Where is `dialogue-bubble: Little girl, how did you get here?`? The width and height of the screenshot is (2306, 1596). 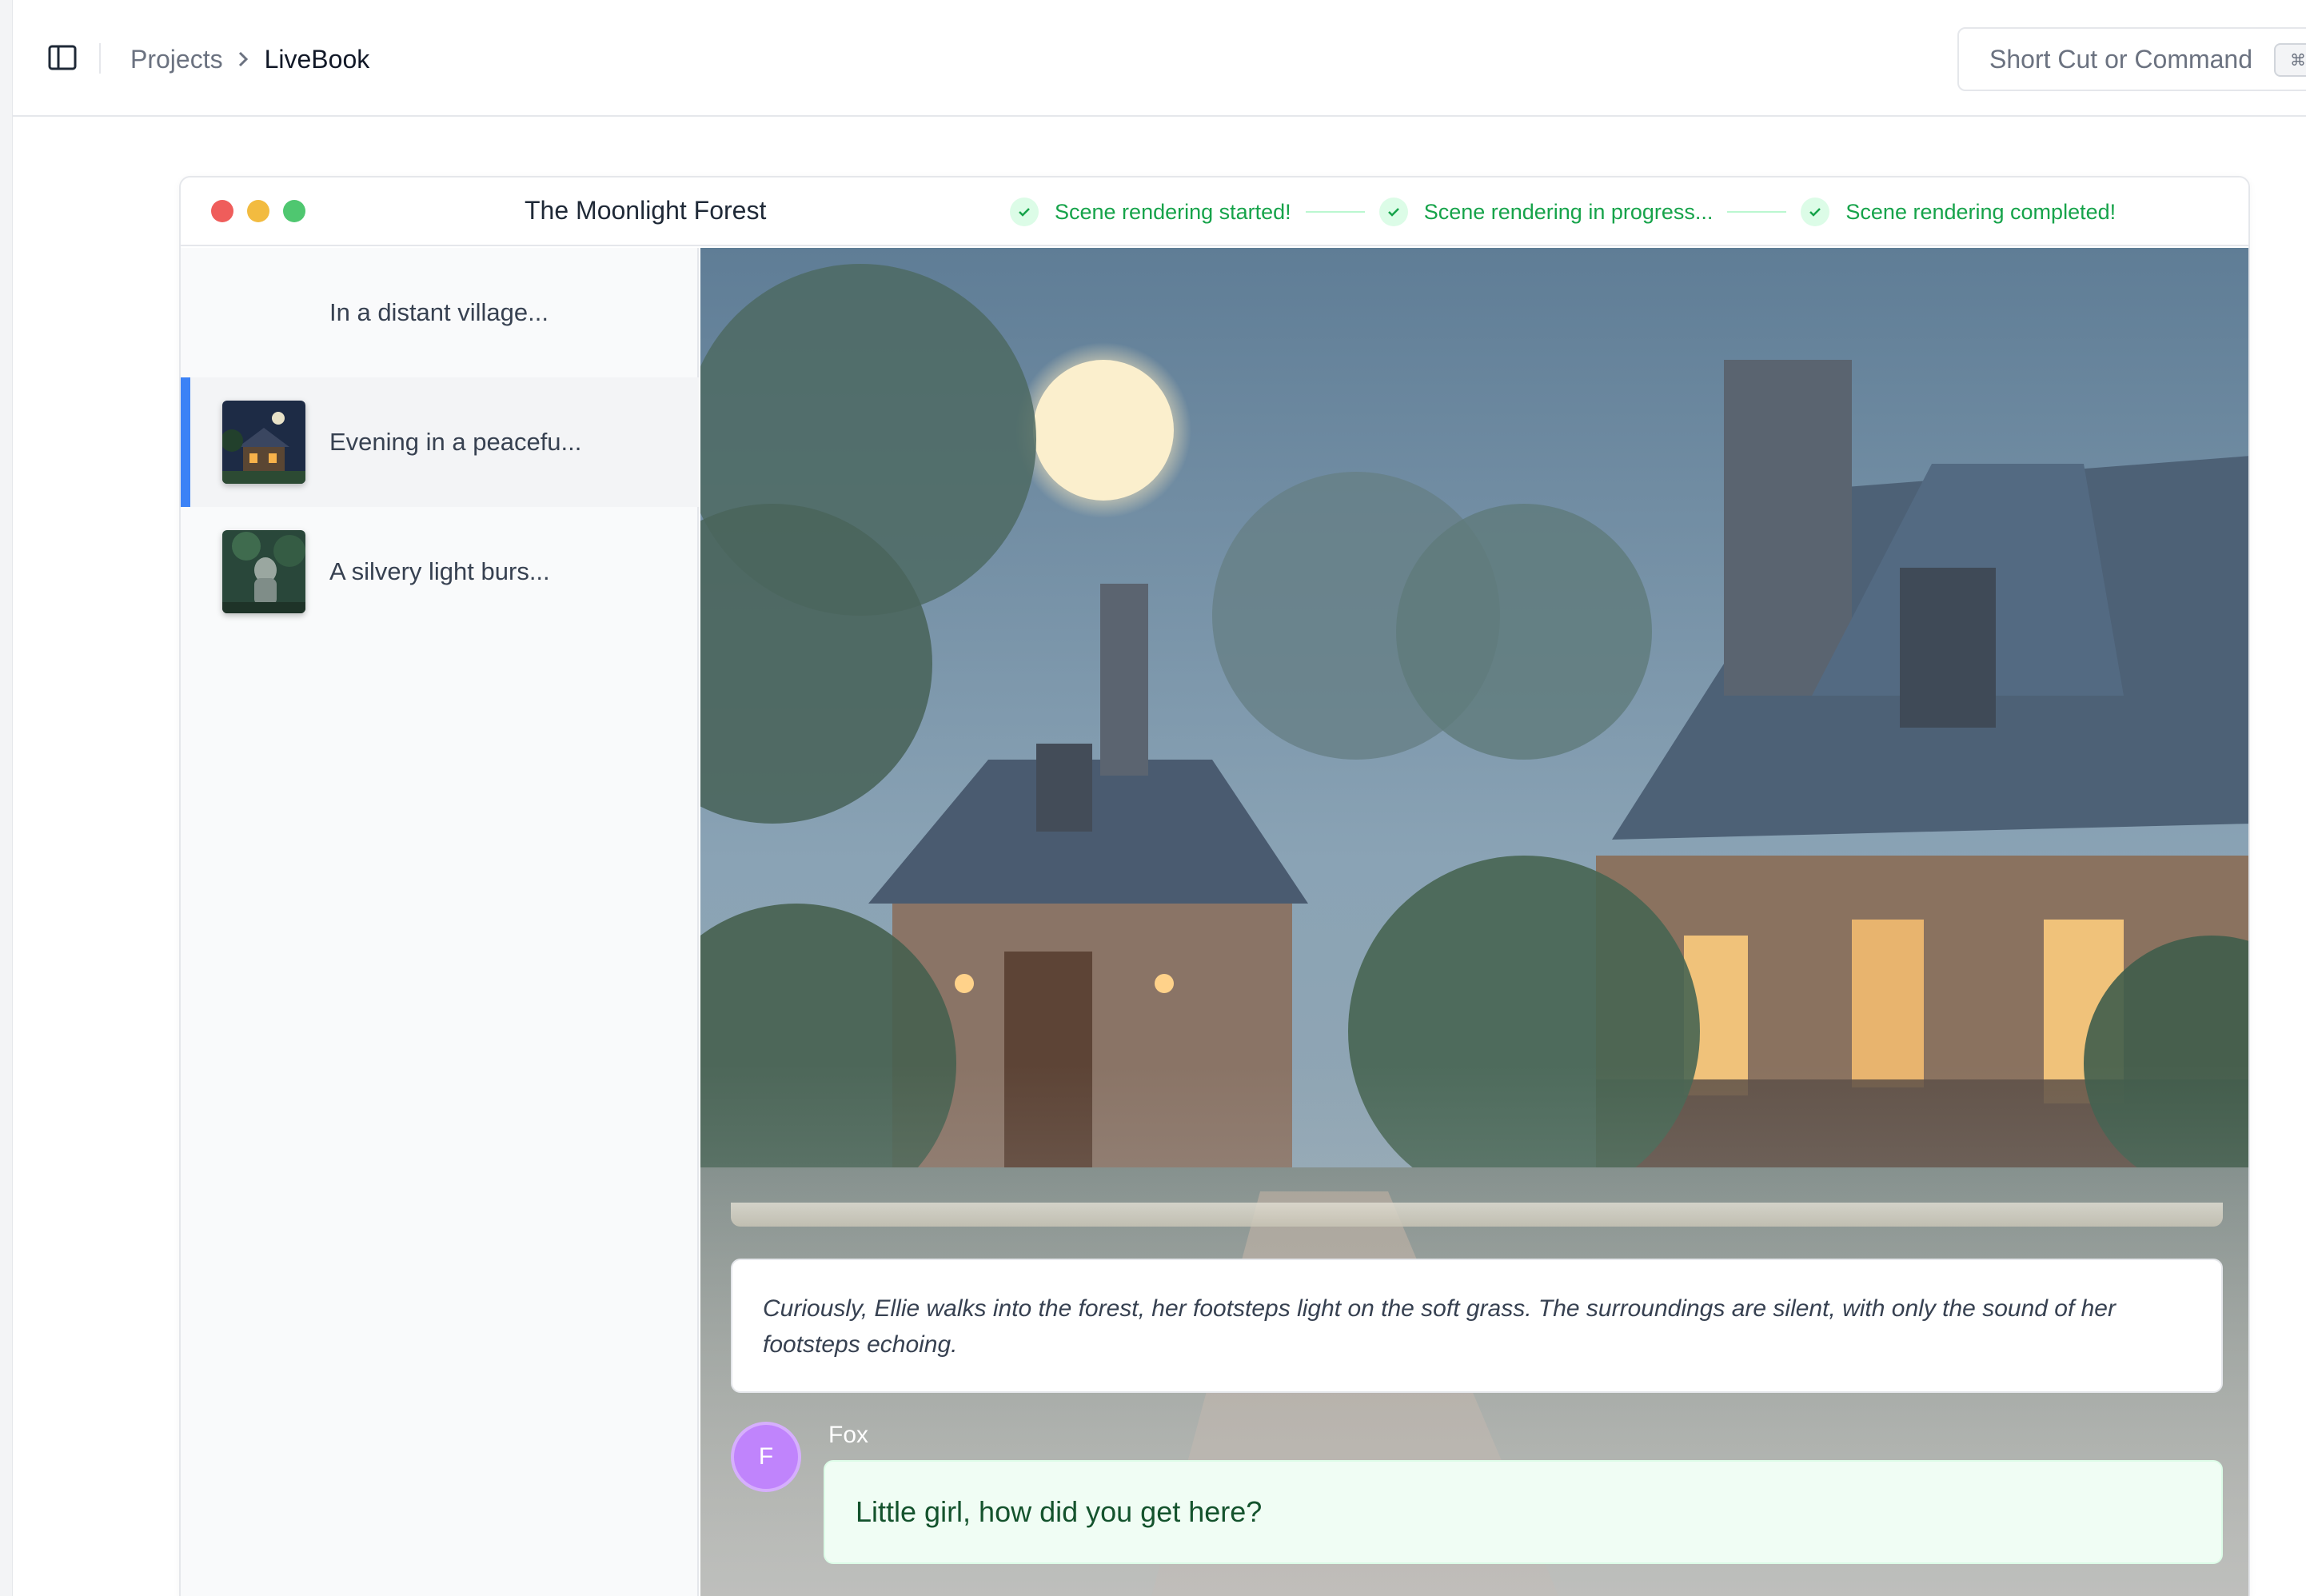
dialogue-bubble: Little girl, how did you get here? is located at coordinates (1523, 1512).